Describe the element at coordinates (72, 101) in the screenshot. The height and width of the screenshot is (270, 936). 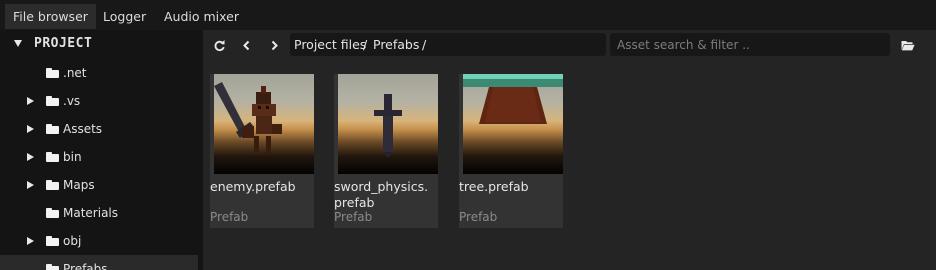
I see `tree-item-label: .vs` at that location.